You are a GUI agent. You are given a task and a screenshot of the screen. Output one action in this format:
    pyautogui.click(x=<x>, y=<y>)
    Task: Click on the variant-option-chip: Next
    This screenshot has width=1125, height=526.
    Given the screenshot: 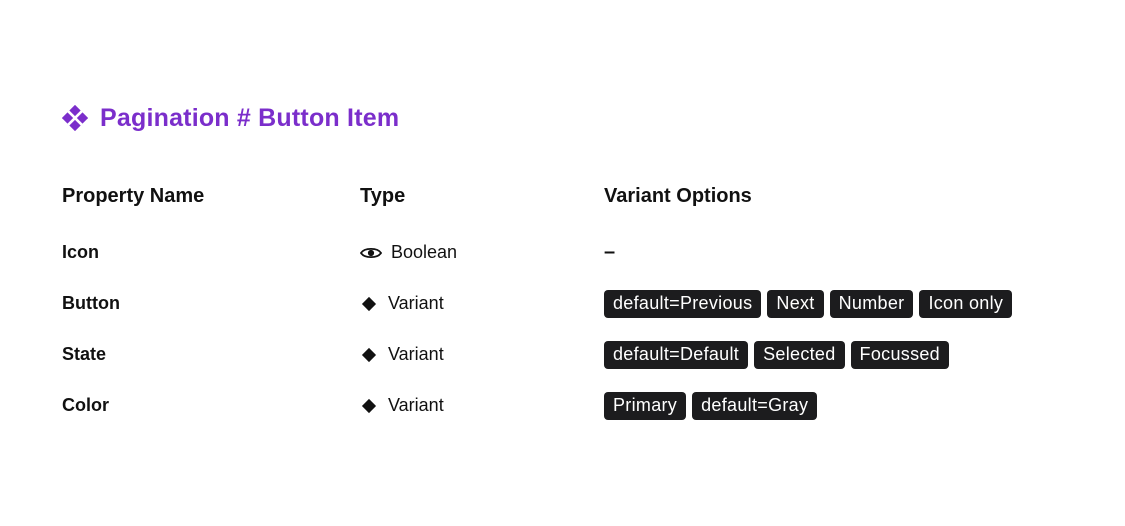 What is the action you would take?
    pyautogui.click(x=795, y=303)
    